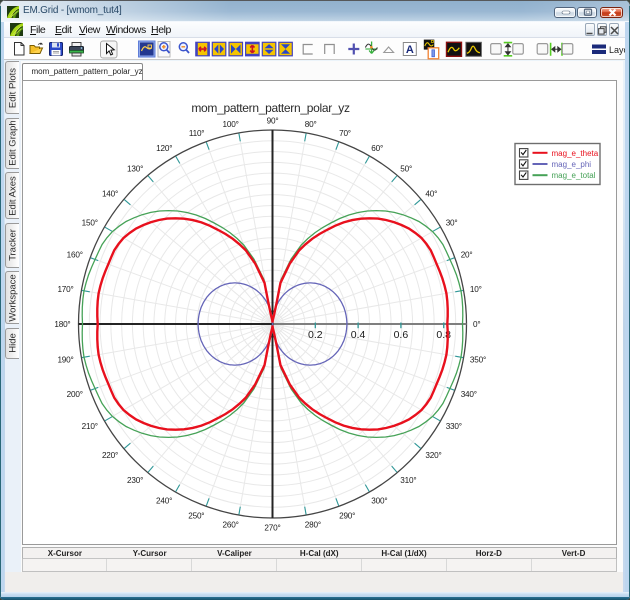 Image resolution: width=630 pixels, height=600 pixels. What do you see at coordinates (312, 525) in the screenshot?
I see `svg-text: 280°` at bounding box center [312, 525].